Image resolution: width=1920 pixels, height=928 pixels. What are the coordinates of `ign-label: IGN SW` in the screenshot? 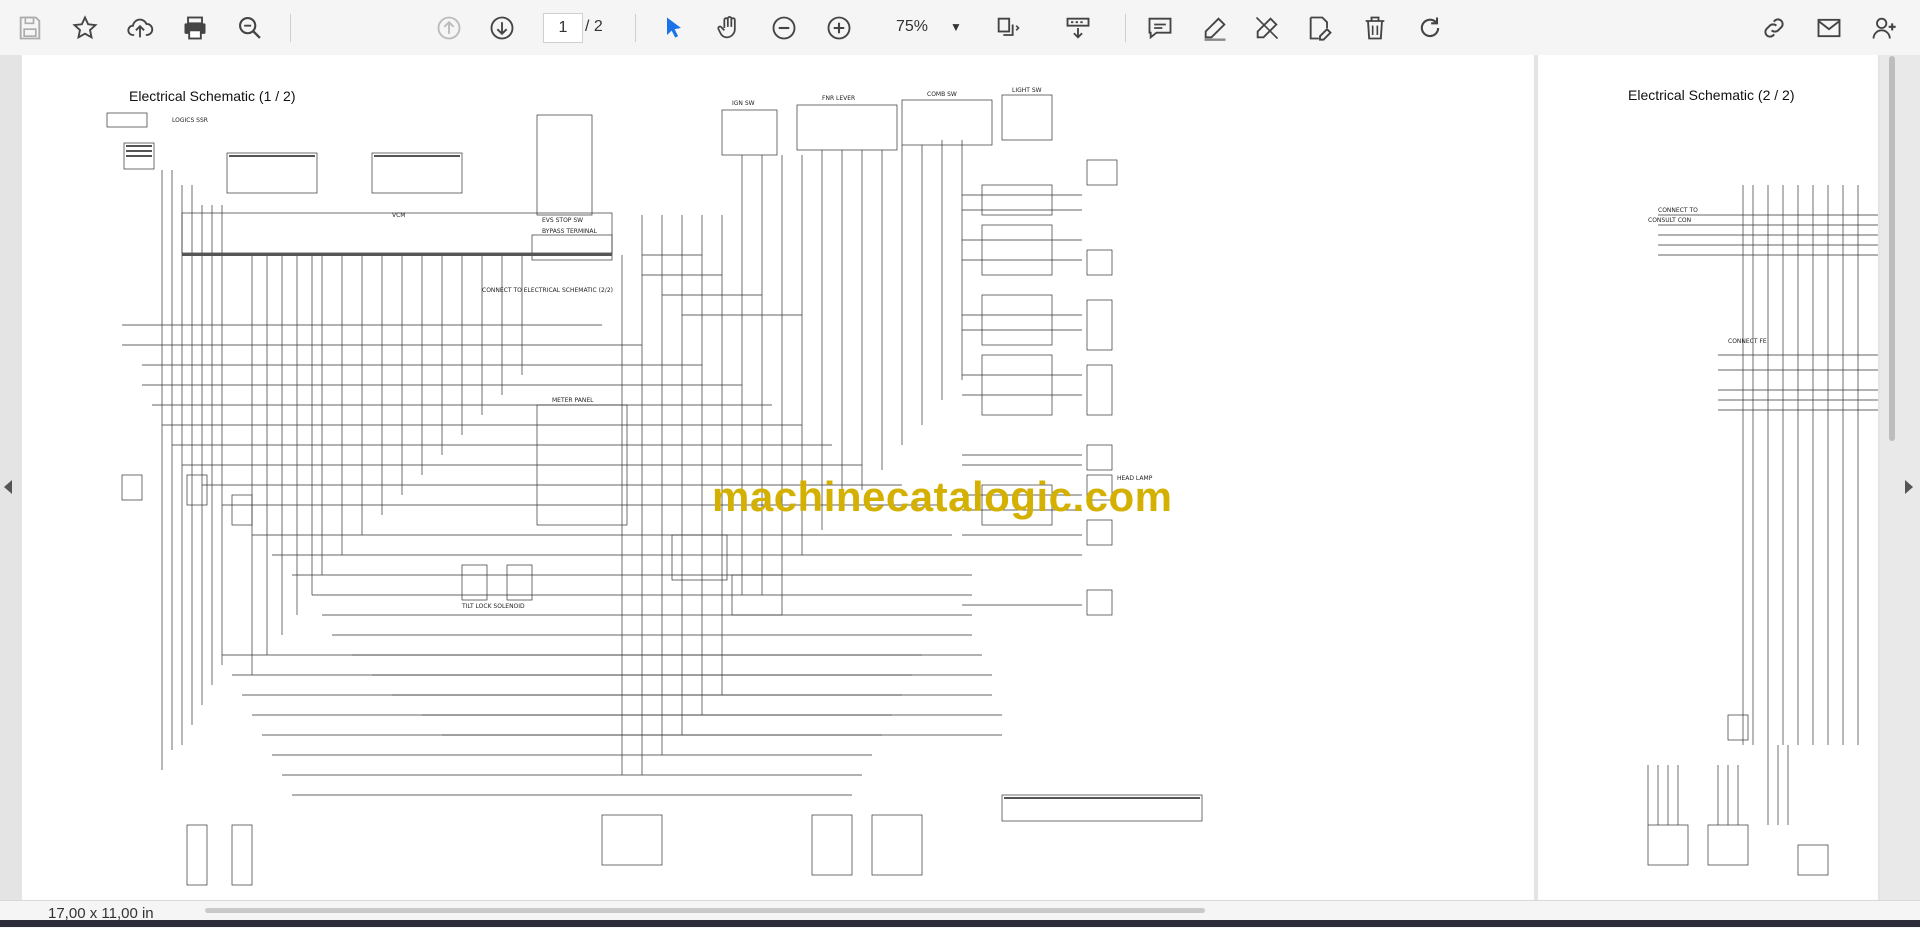 It's located at (743, 103).